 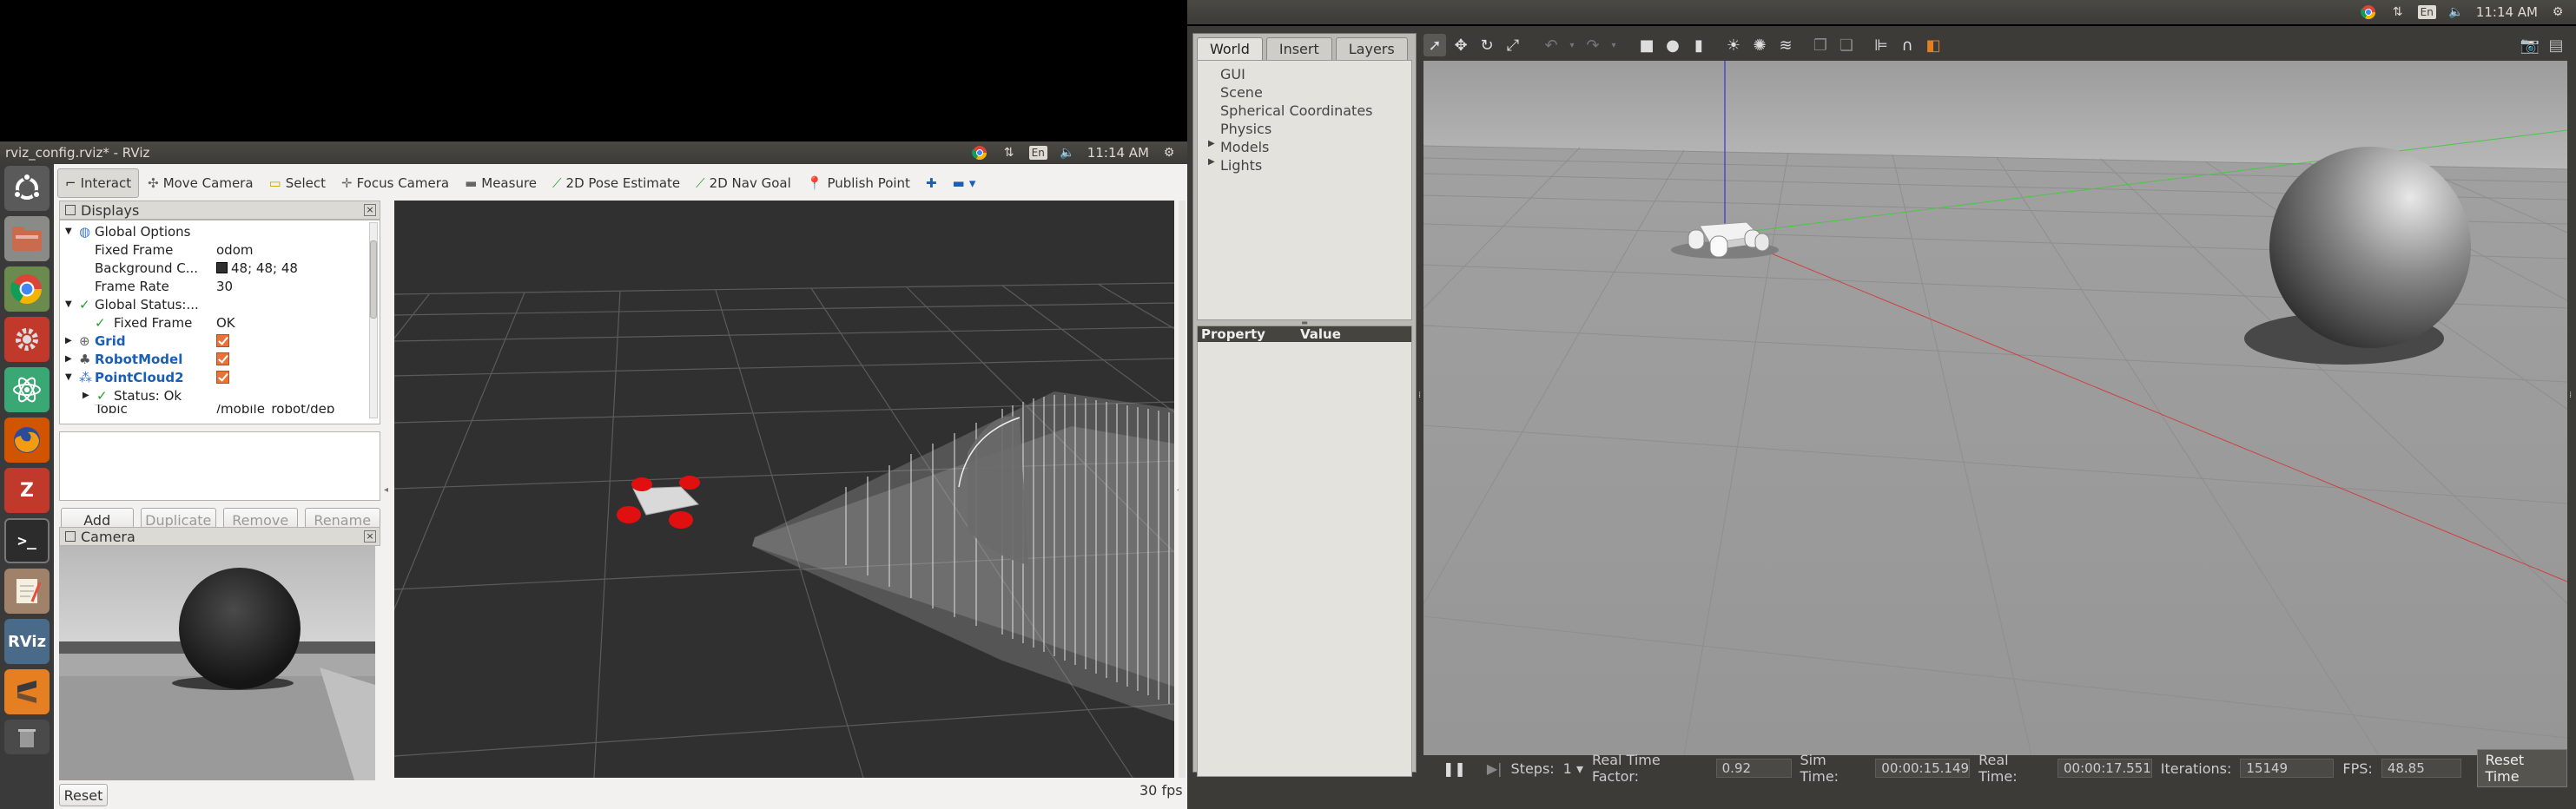 I want to click on copy-icon: ❐, so click(x=1821, y=45).